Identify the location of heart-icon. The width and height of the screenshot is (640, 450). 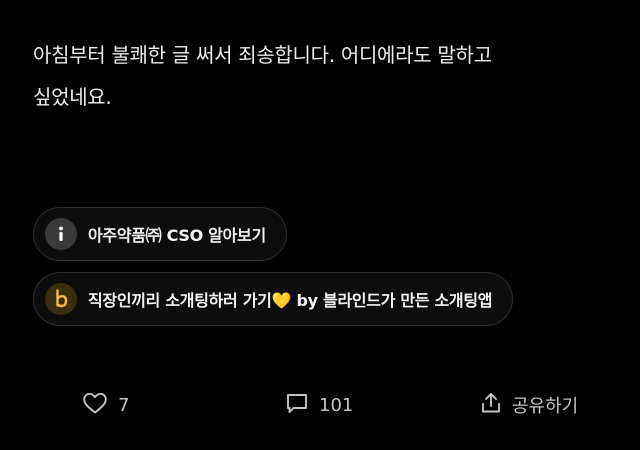
(95, 405).